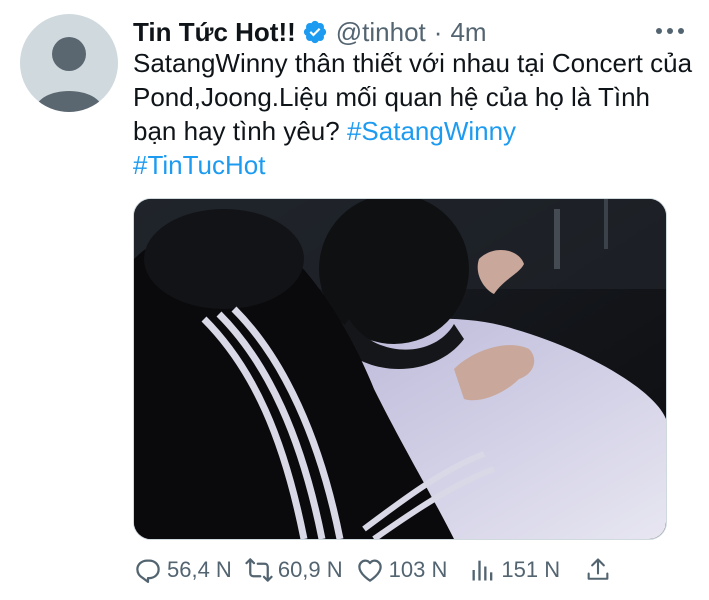  I want to click on avatar, so click(69, 63).